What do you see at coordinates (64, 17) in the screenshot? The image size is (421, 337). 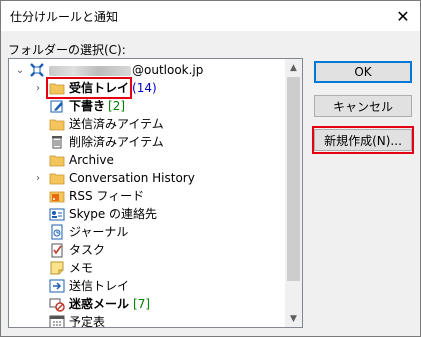 I see `window-title: 仕分けルールと通知` at bounding box center [64, 17].